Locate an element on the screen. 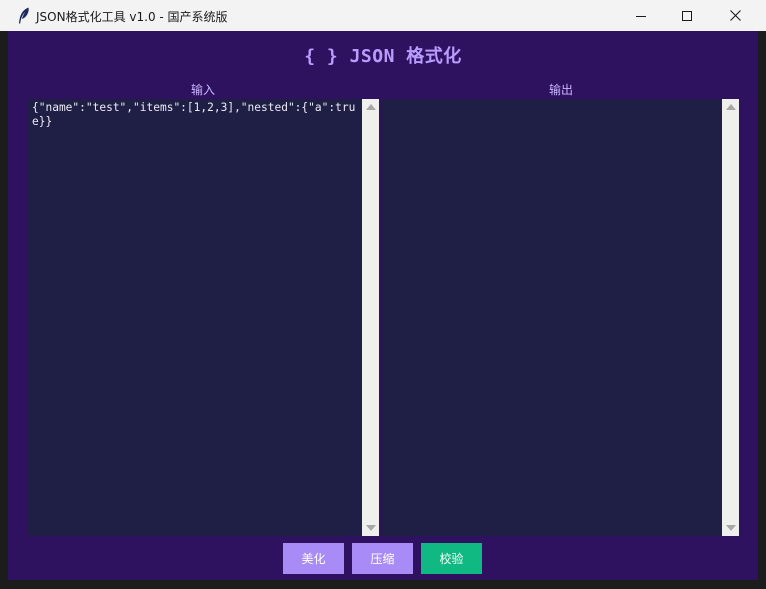 This screenshot has width=766, height=589. input-label: 输入 is located at coordinates (203, 90).